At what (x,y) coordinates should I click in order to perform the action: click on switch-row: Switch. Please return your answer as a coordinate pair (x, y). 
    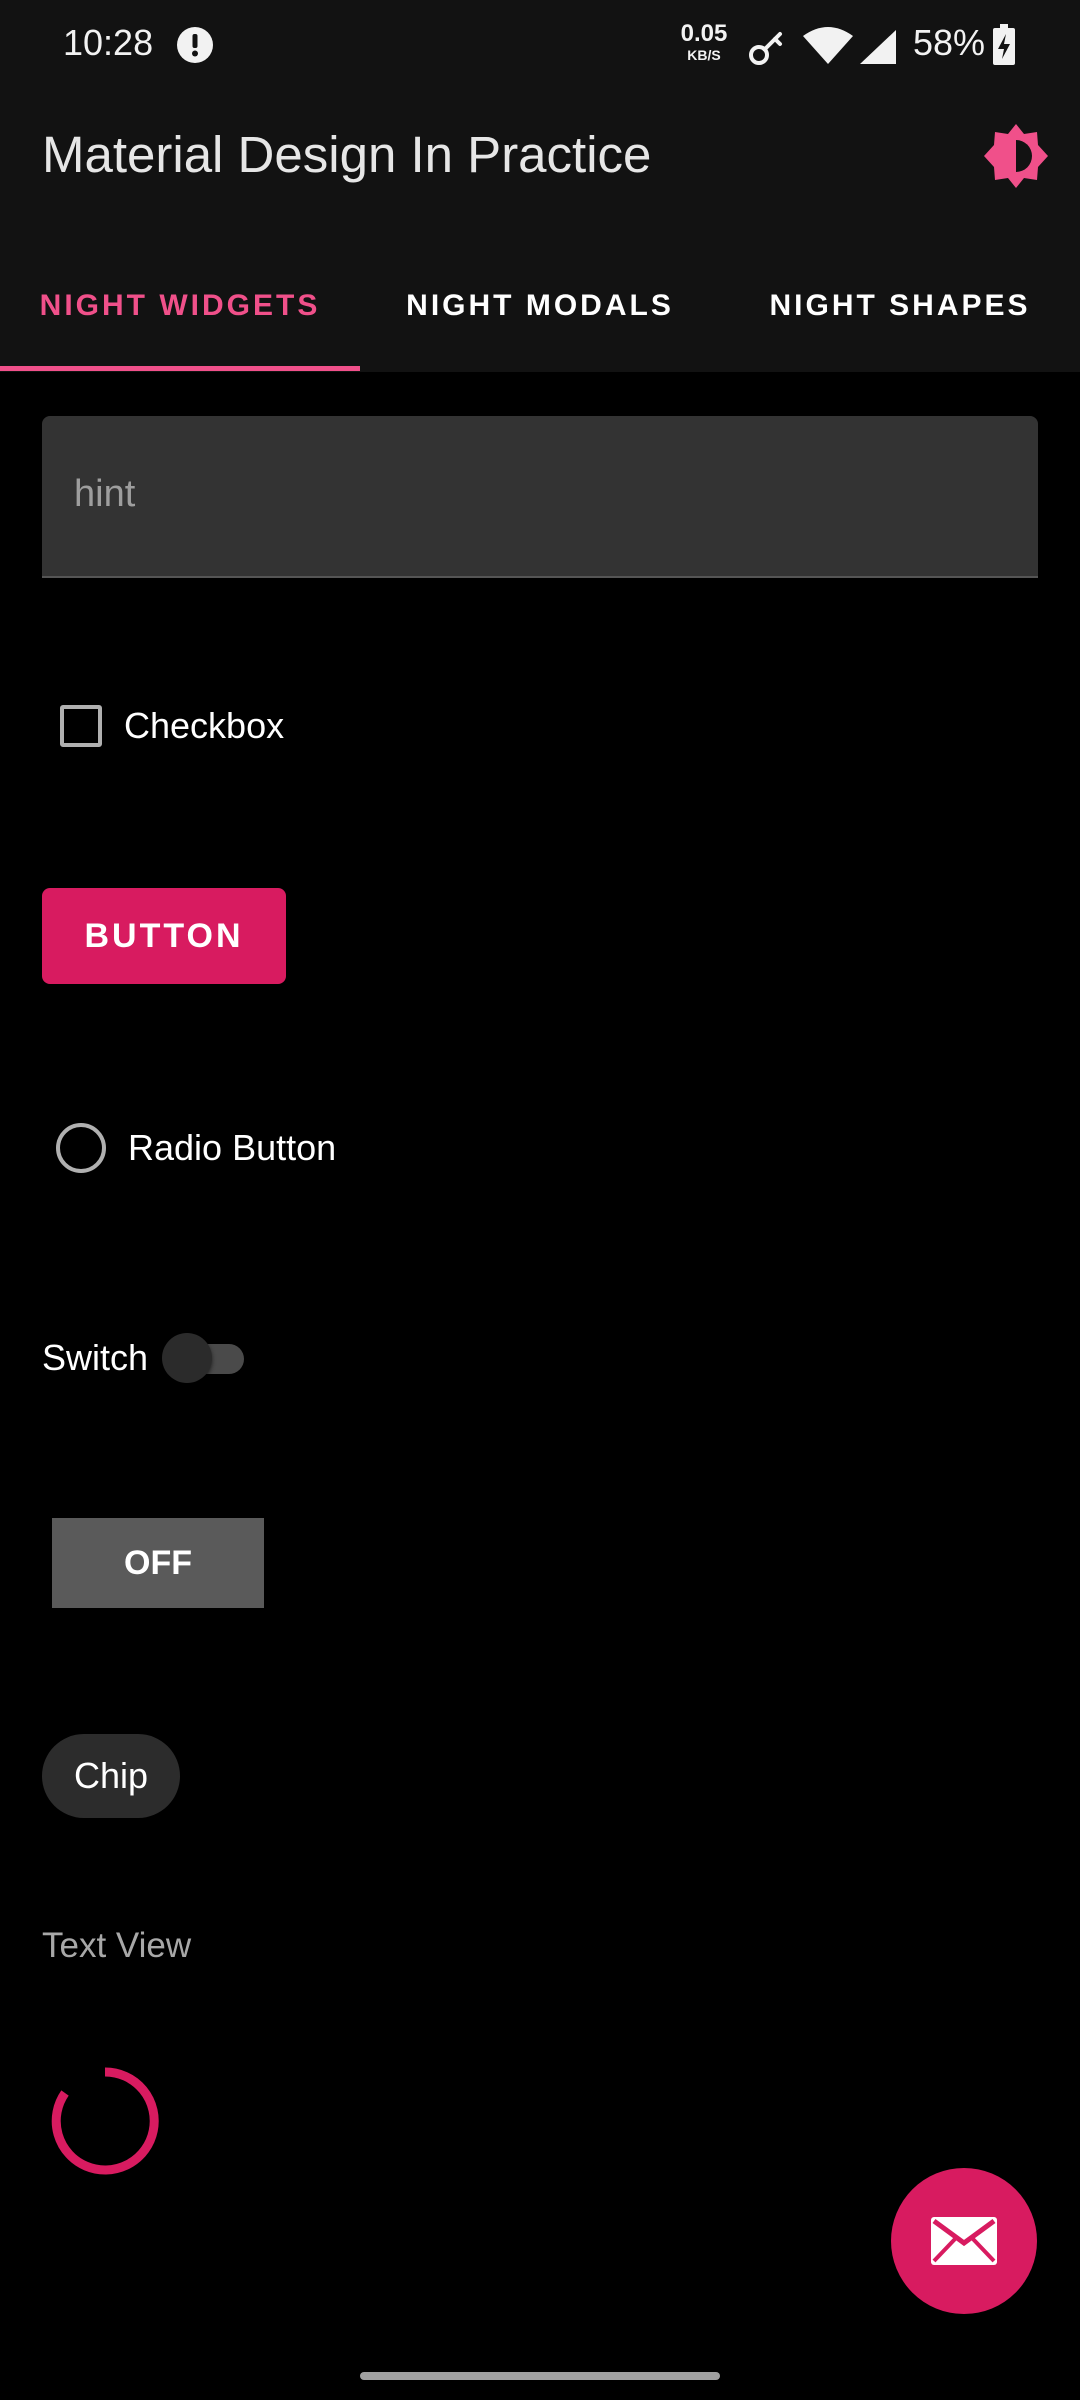
    Looking at the image, I should click on (148, 1358).